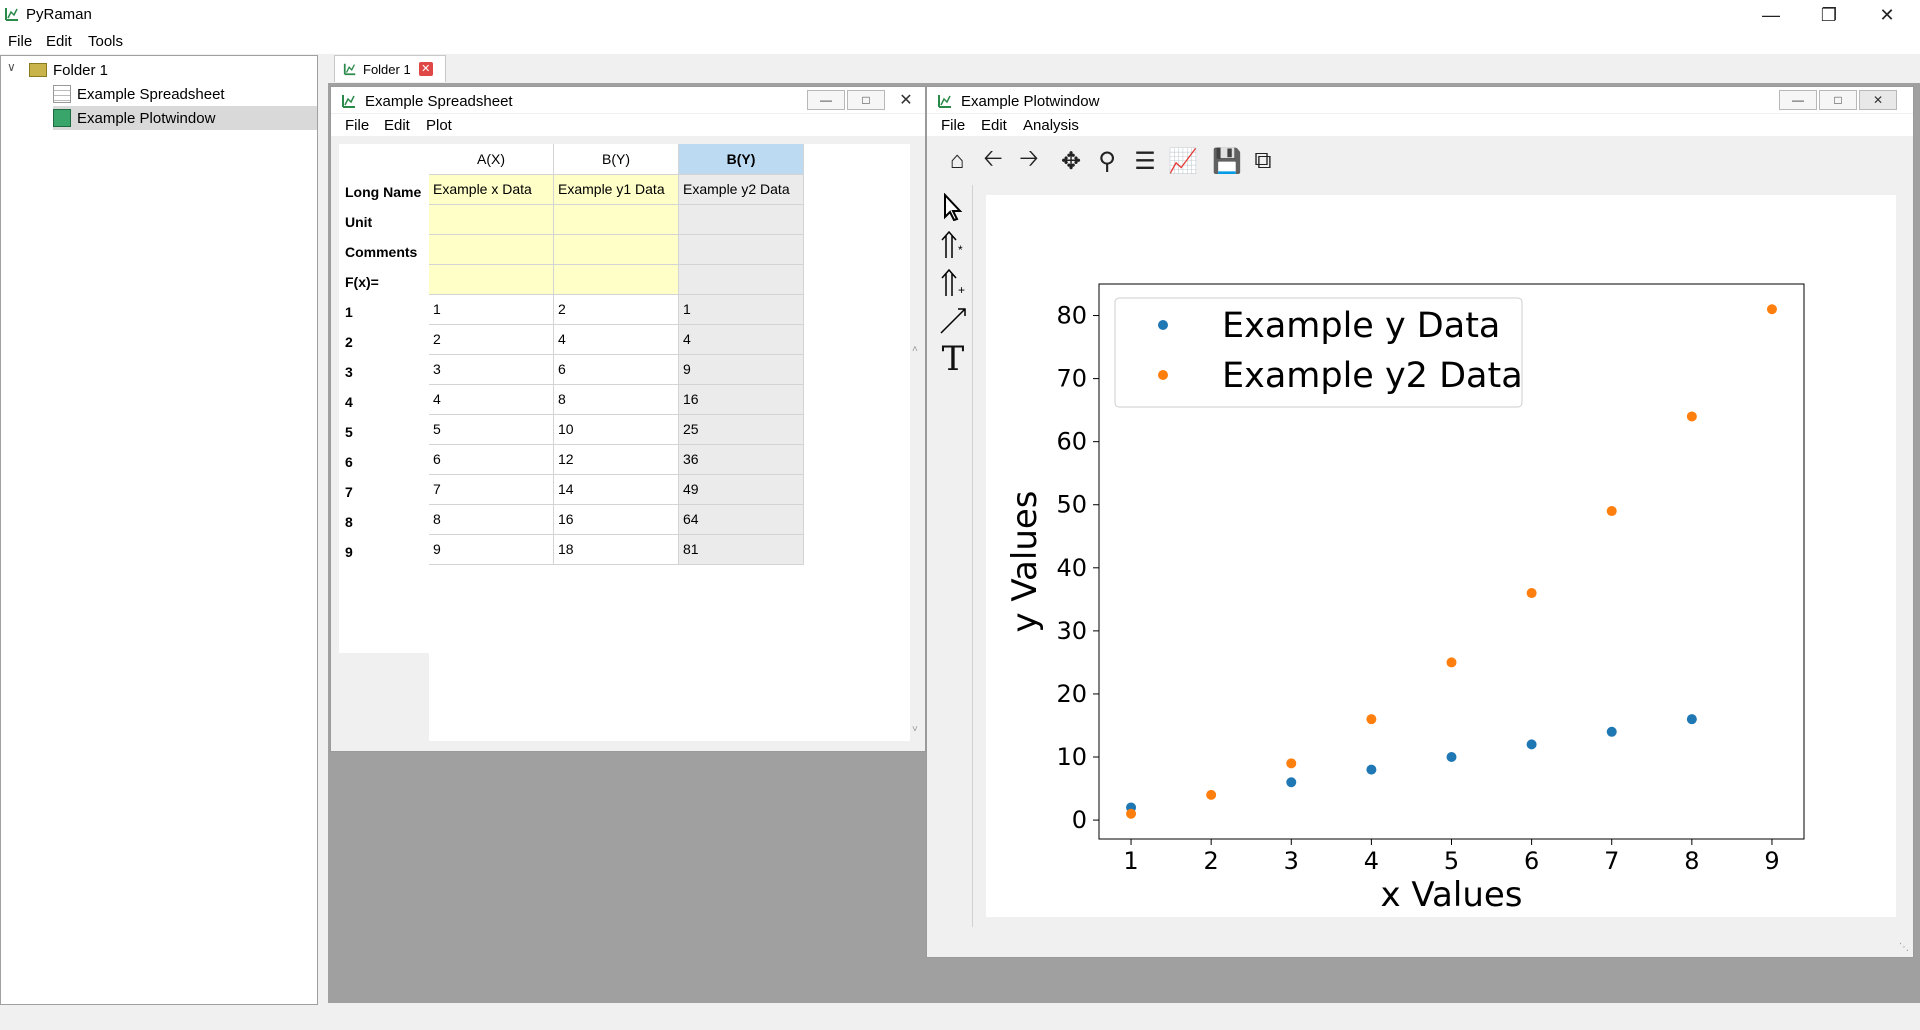  What do you see at coordinates (185, 94) in the screenshot?
I see `tree-item-spreadsheet: Example Spreadsheet` at bounding box center [185, 94].